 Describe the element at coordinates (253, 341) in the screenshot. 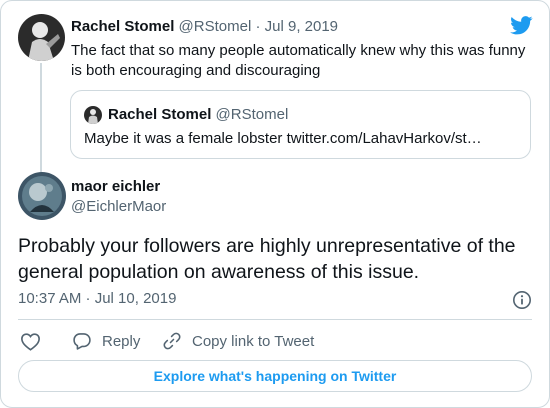

I see `copy-link-label: Copy link to Tweet` at that location.